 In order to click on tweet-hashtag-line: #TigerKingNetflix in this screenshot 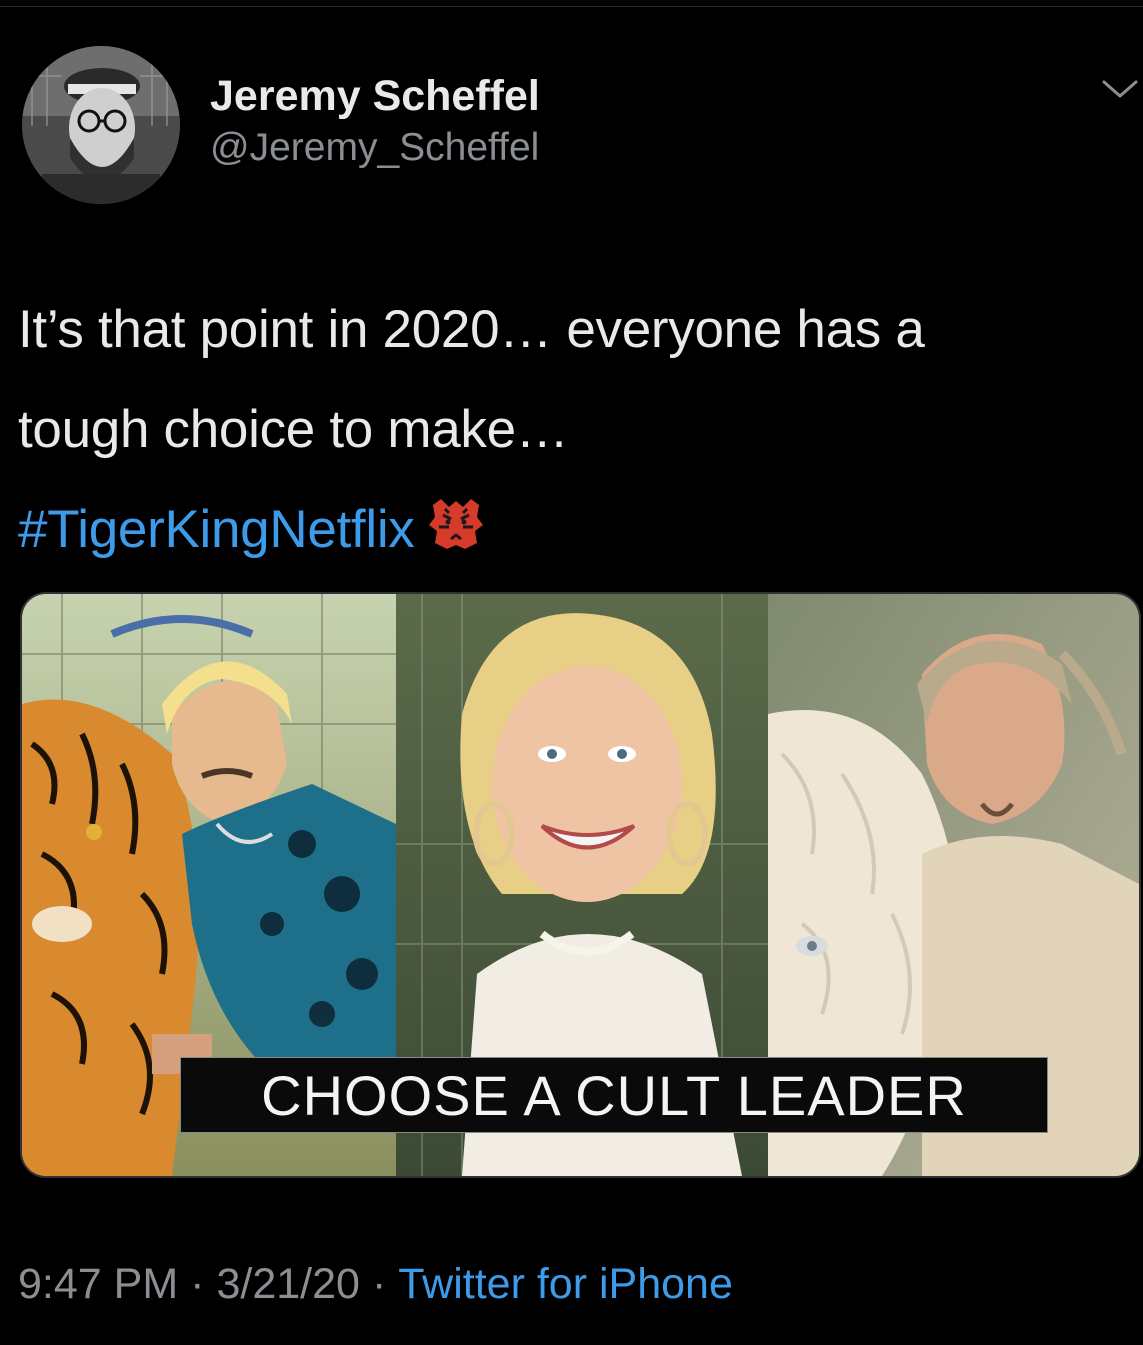, I will do `click(578, 530)`.